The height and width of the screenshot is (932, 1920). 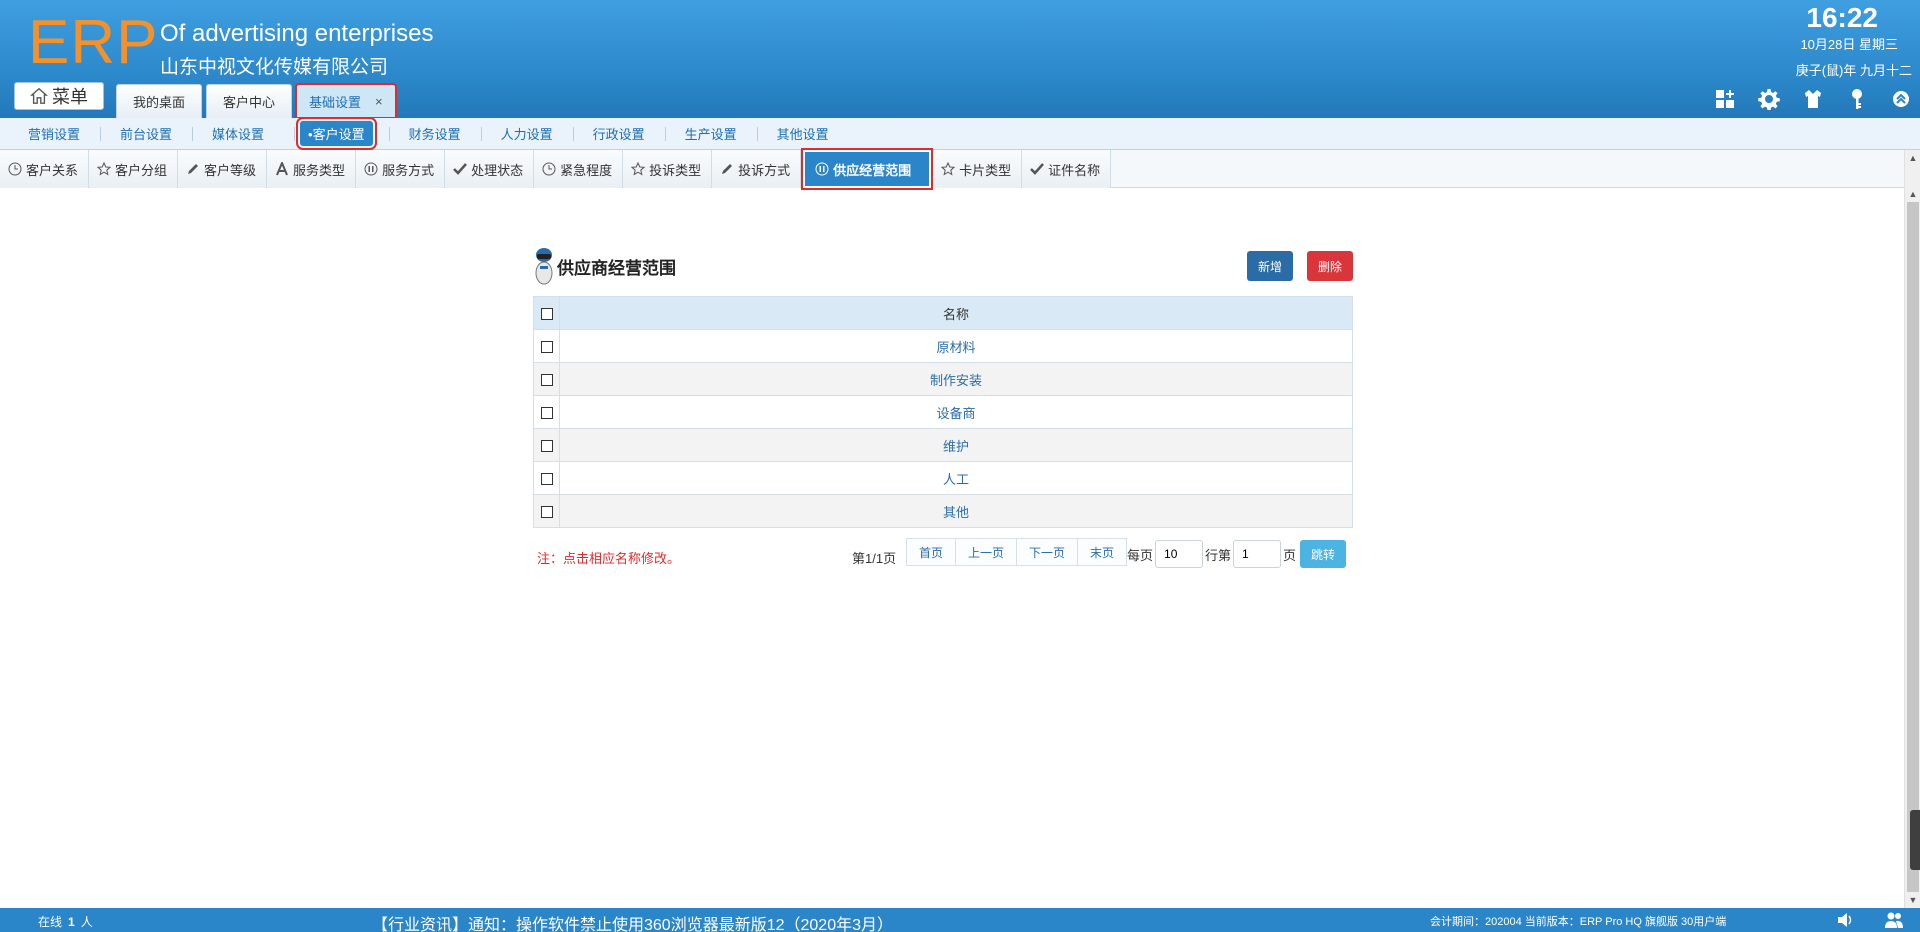 I want to click on top-tab-bar: 我的桌面 客户中心 基础设置 ×, so click(x=256, y=101).